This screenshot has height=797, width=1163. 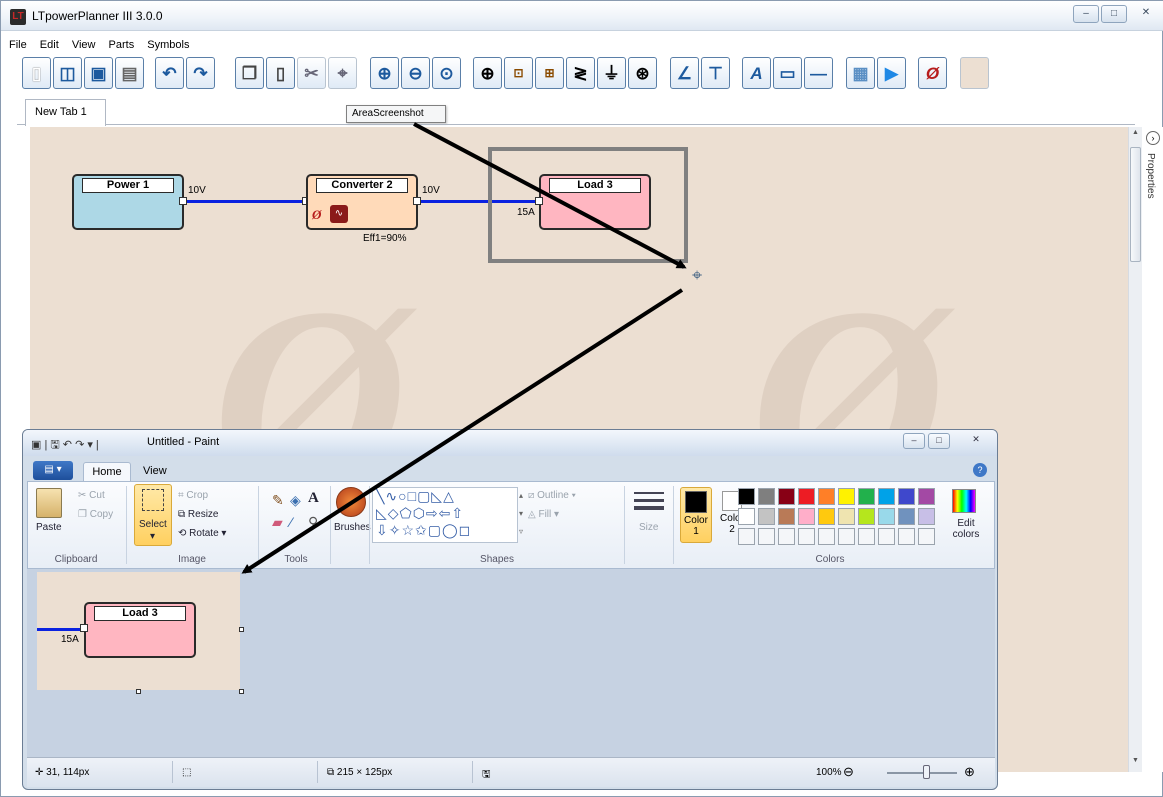 I want to click on text-tool-icon: A, so click(x=313, y=498).